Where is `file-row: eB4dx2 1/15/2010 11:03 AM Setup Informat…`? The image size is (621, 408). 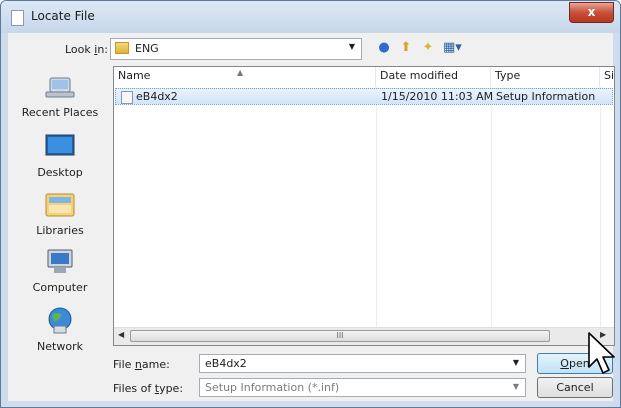 file-row: eB4dx2 1/15/2010 11:03 AM Setup Informat… is located at coordinates (364, 96).